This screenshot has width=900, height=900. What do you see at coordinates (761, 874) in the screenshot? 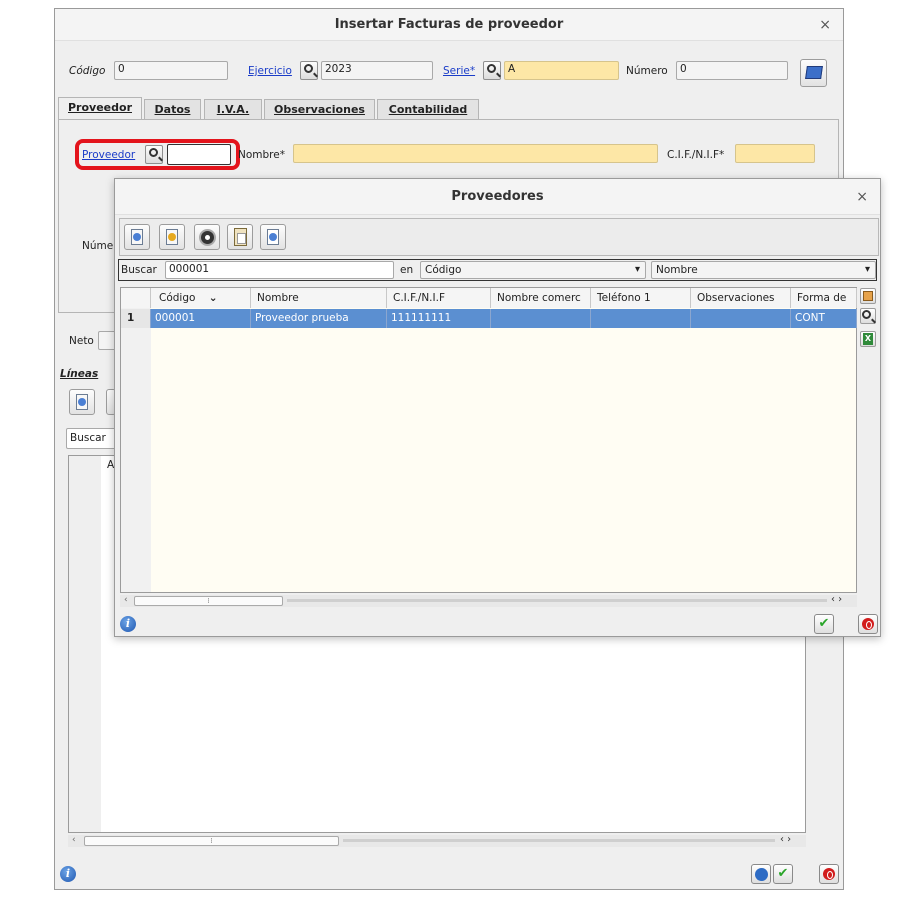
I see `refresh-button` at bounding box center [761, 874].